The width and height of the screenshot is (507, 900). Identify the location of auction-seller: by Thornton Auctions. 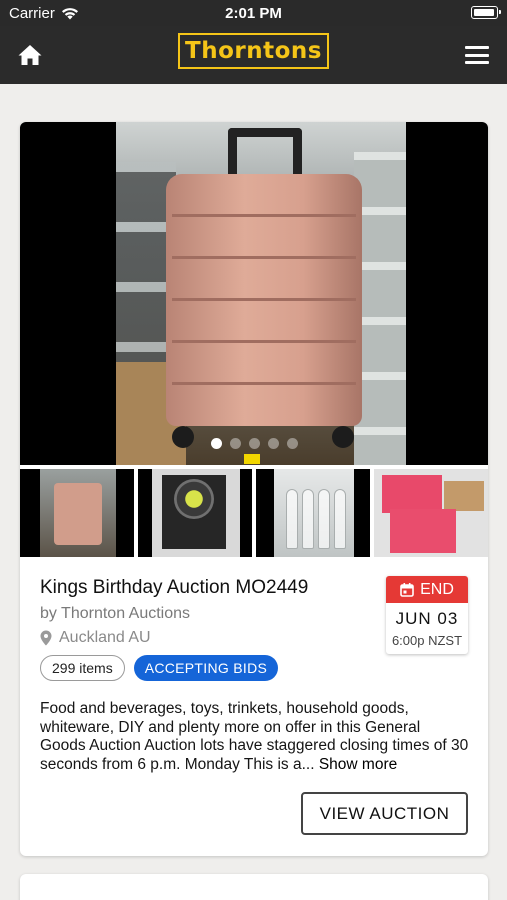
(115, 613).